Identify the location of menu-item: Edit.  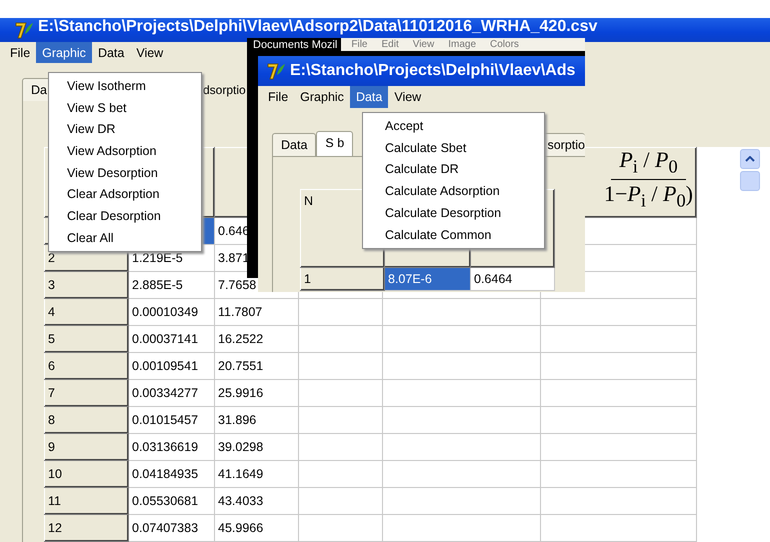
(390, 44).